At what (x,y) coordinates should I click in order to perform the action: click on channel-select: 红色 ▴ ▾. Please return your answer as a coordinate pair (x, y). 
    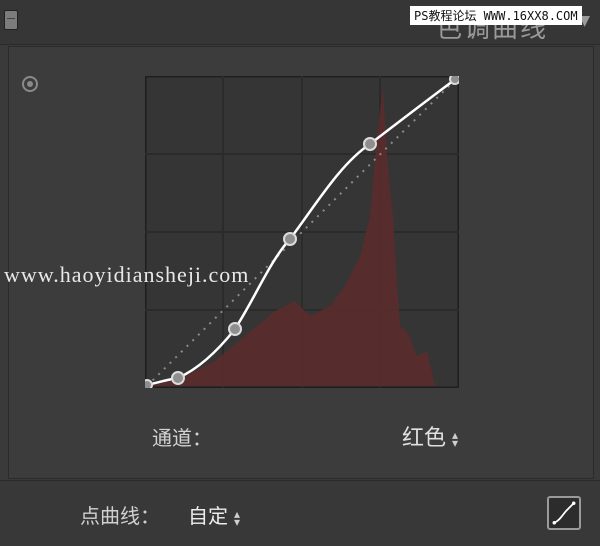
    Looking at the image, I should click on (430, 436).